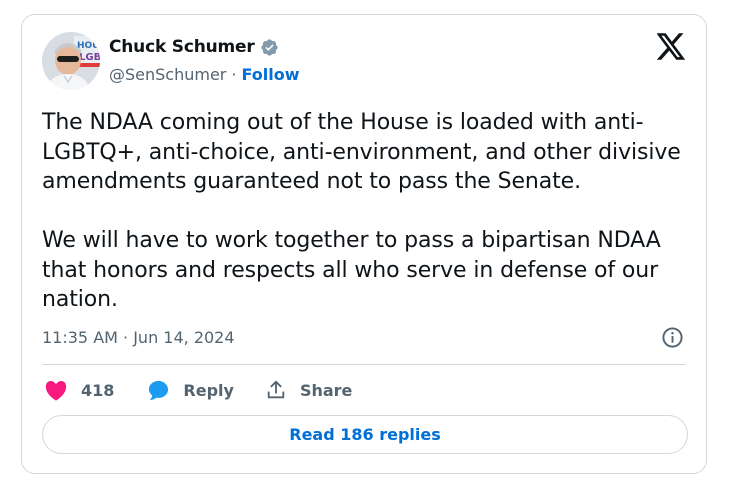 Image resolution: width=735 pixels, height=482 pixels. I want to click on share-icon, so click(276, 390).